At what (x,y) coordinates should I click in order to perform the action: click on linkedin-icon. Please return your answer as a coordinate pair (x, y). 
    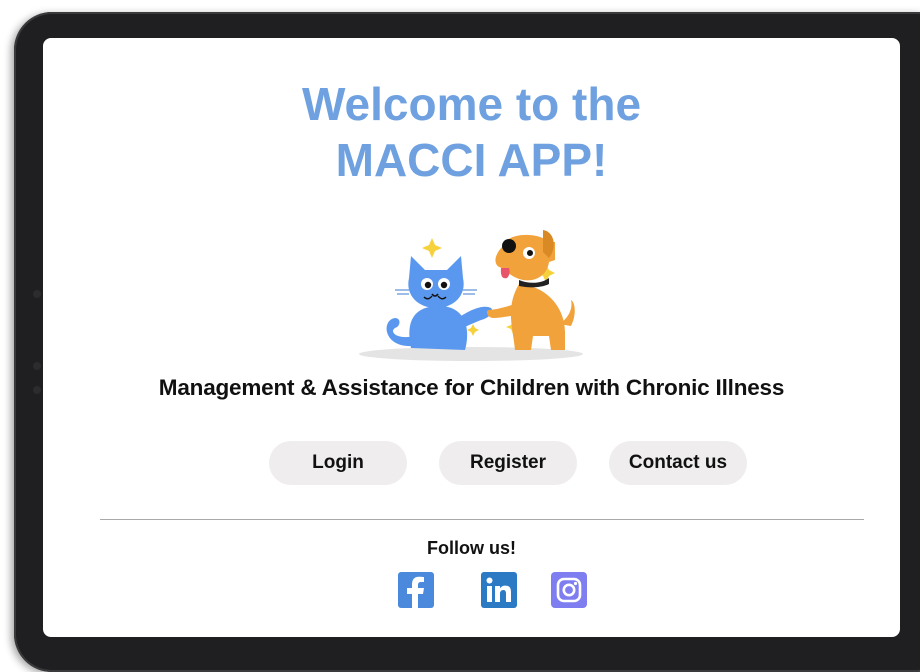
    Looking at the image, I should click on (499, 590).